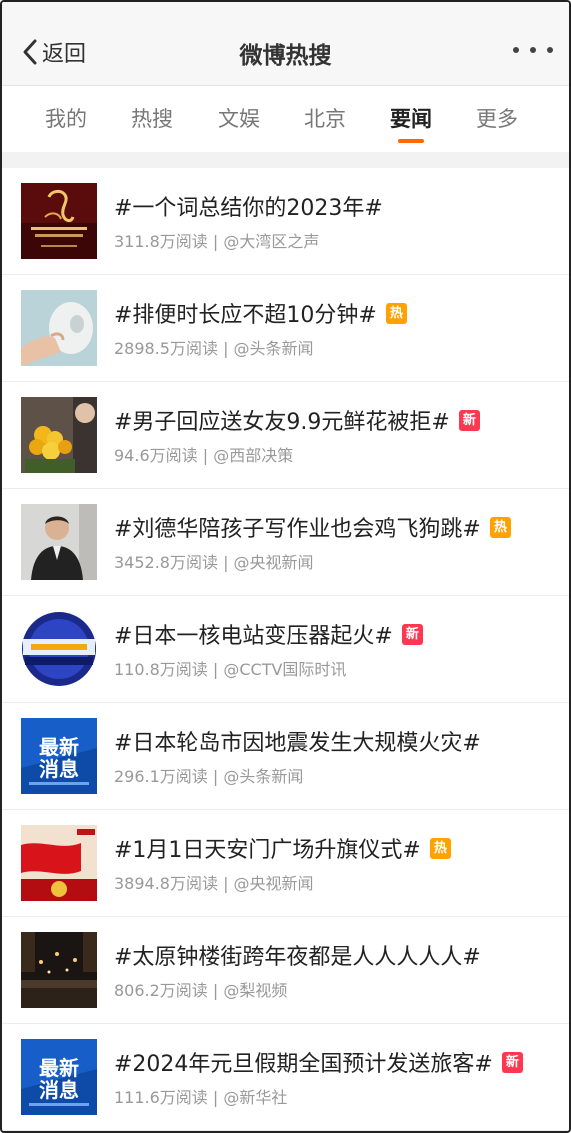 The image size is (571, 1133). I want to click on item-meta: 2898.5万阅读 | @头条新闻, so click(214, 348).